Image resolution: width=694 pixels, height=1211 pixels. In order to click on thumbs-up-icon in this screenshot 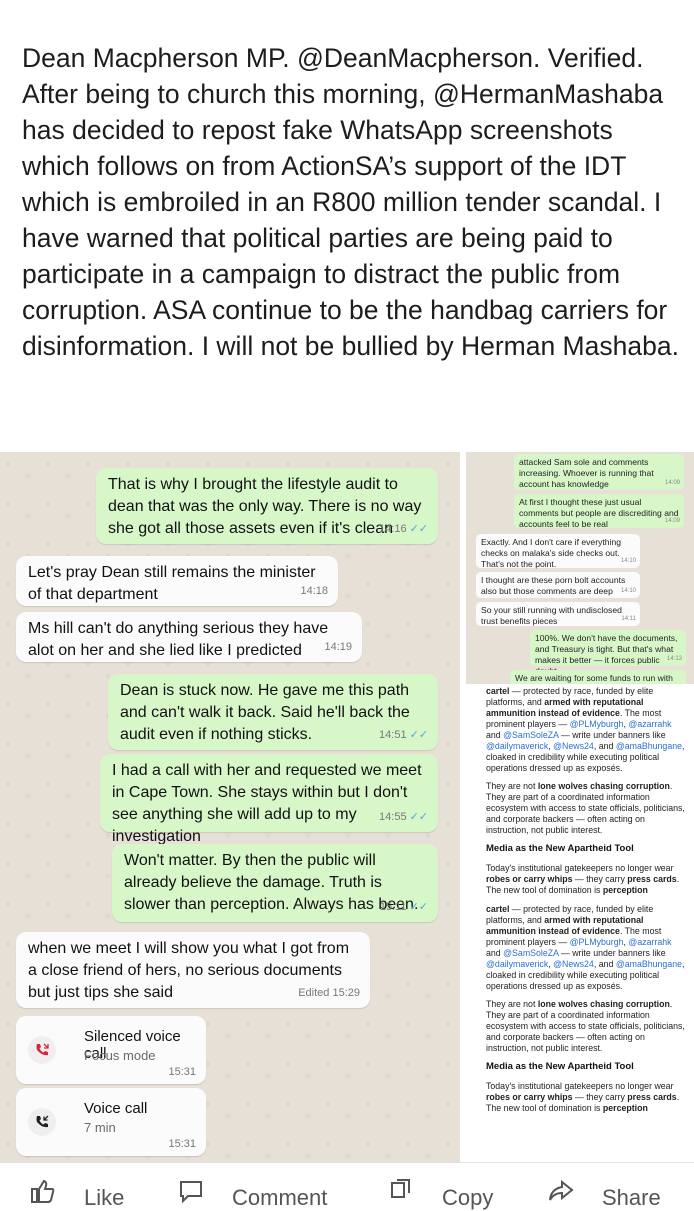, I will do `click(43, 1191)`.